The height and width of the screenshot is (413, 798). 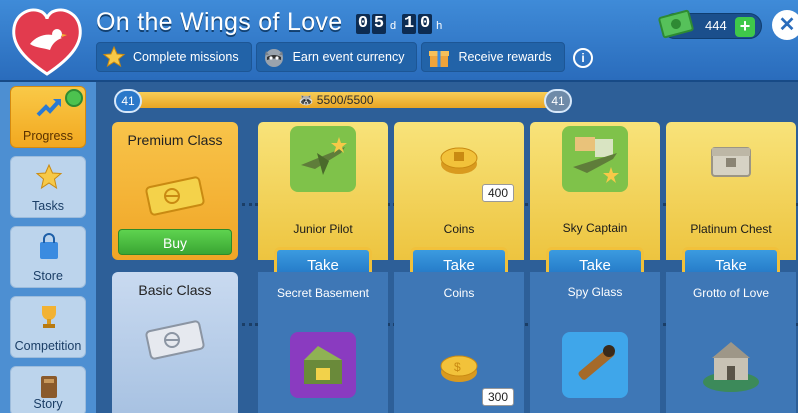 I want to click on coins-icon, so click(x=459, y=159).